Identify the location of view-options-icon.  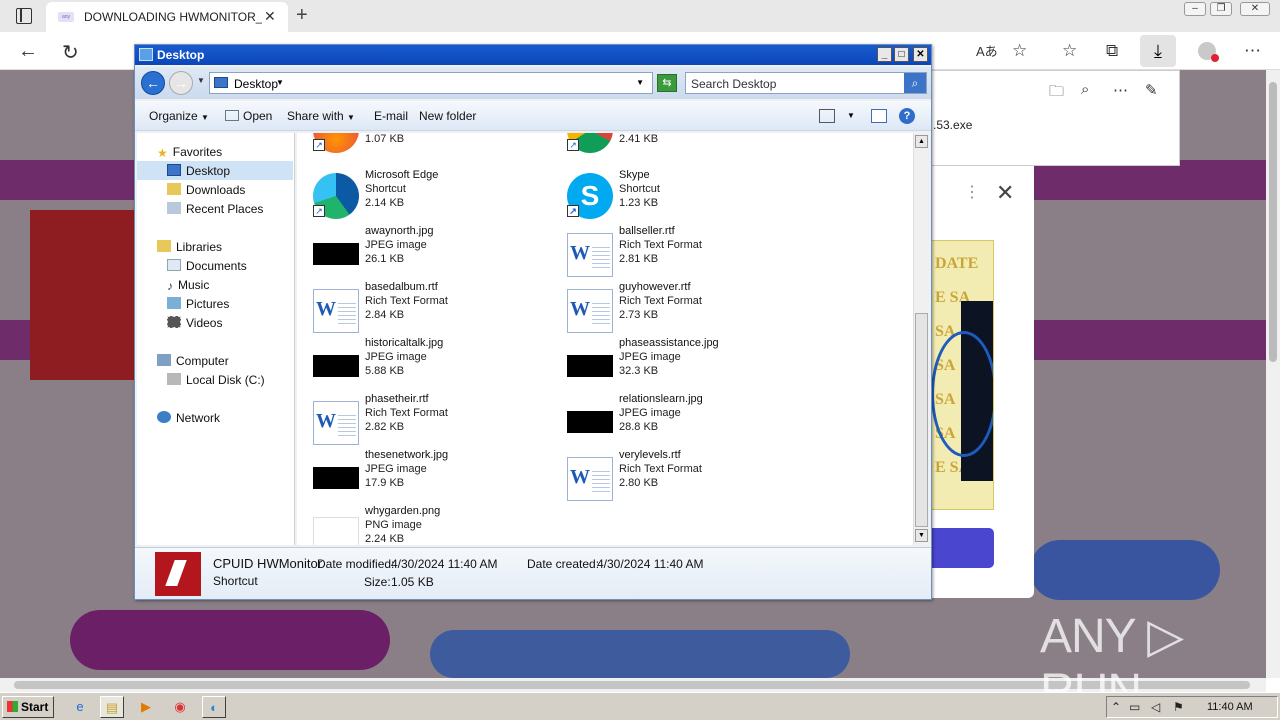
(827, 116).